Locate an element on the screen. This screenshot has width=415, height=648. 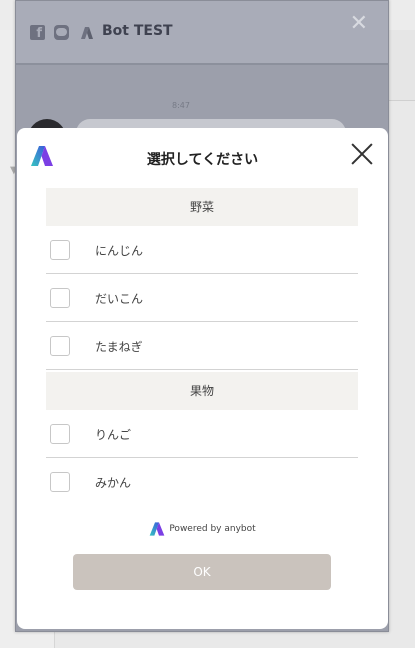
chat-title: Bot TEST is located at coordinates (137, 31).